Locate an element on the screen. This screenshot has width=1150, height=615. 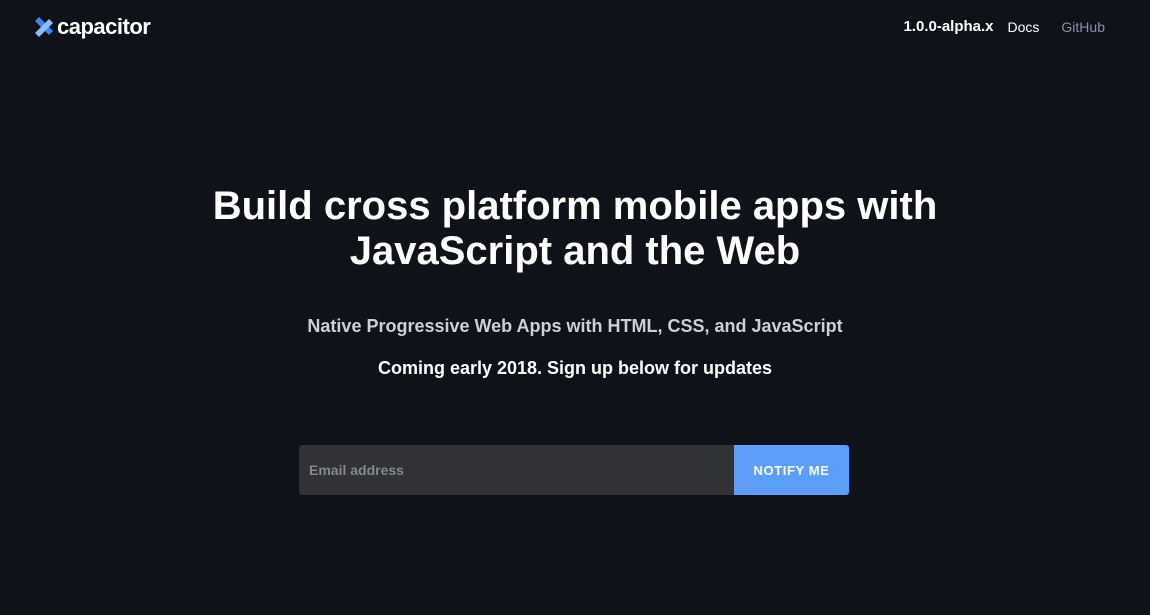
nav-link-docs: Docs is located at coordinates (1024, 27).